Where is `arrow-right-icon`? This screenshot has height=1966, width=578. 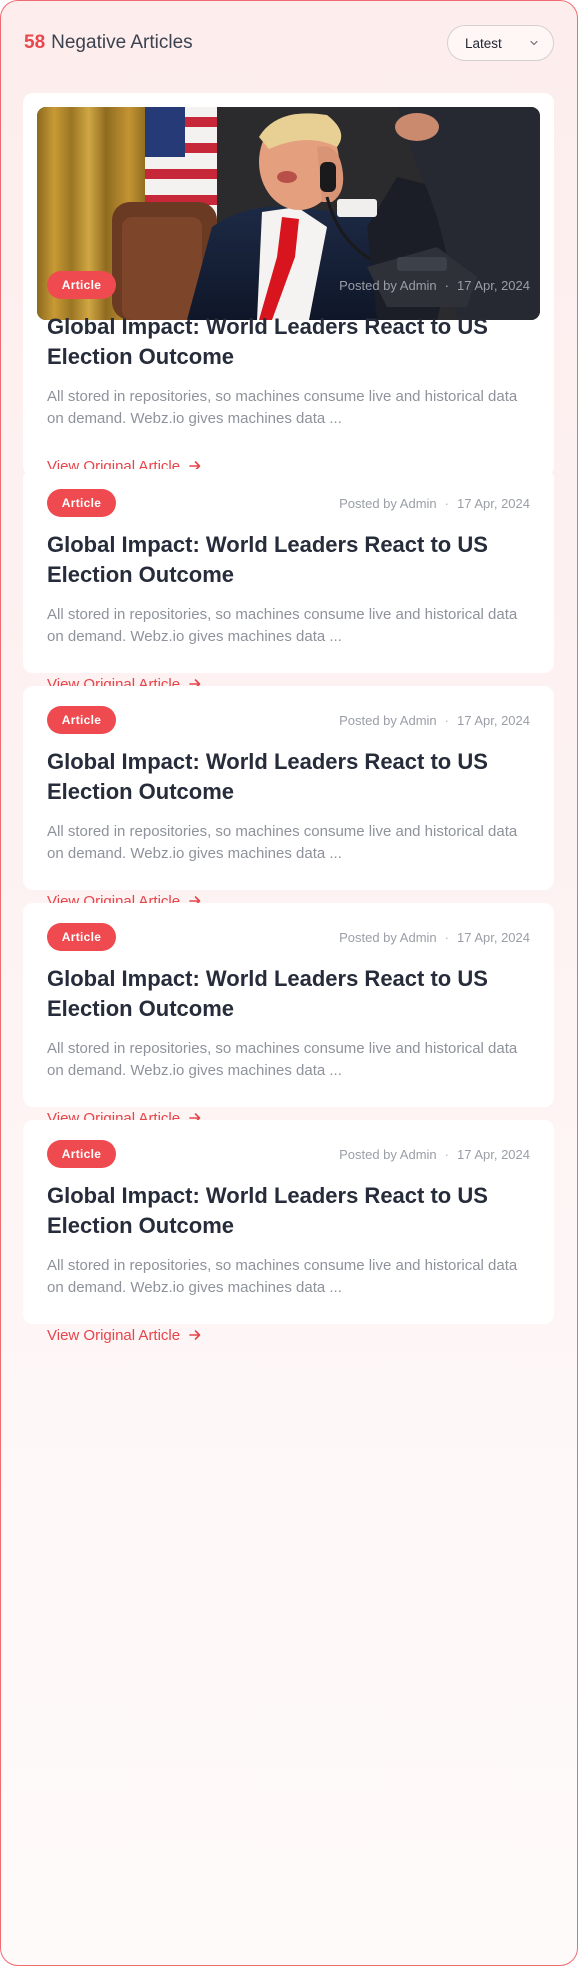
arrow-right-icon is located at coordinates (195, 1335).